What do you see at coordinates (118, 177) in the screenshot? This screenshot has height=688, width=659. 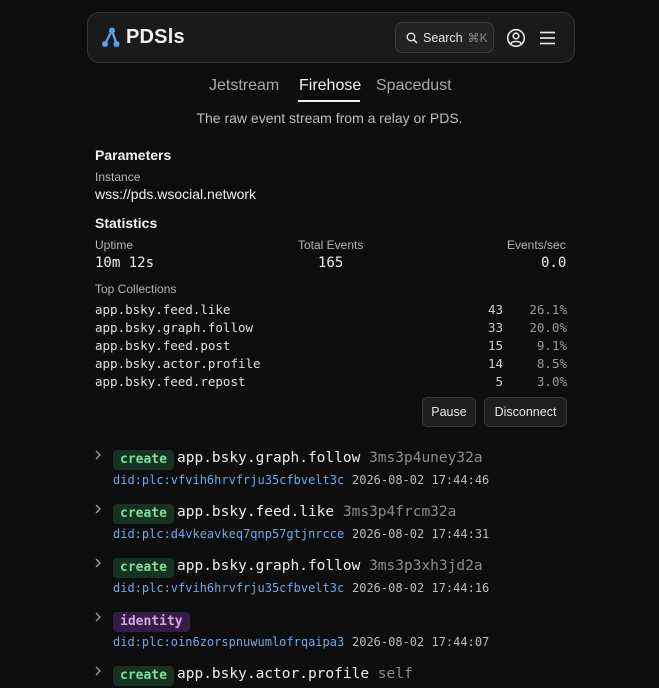 I see `instance-label: Instance` at bounding box center [118, 177].